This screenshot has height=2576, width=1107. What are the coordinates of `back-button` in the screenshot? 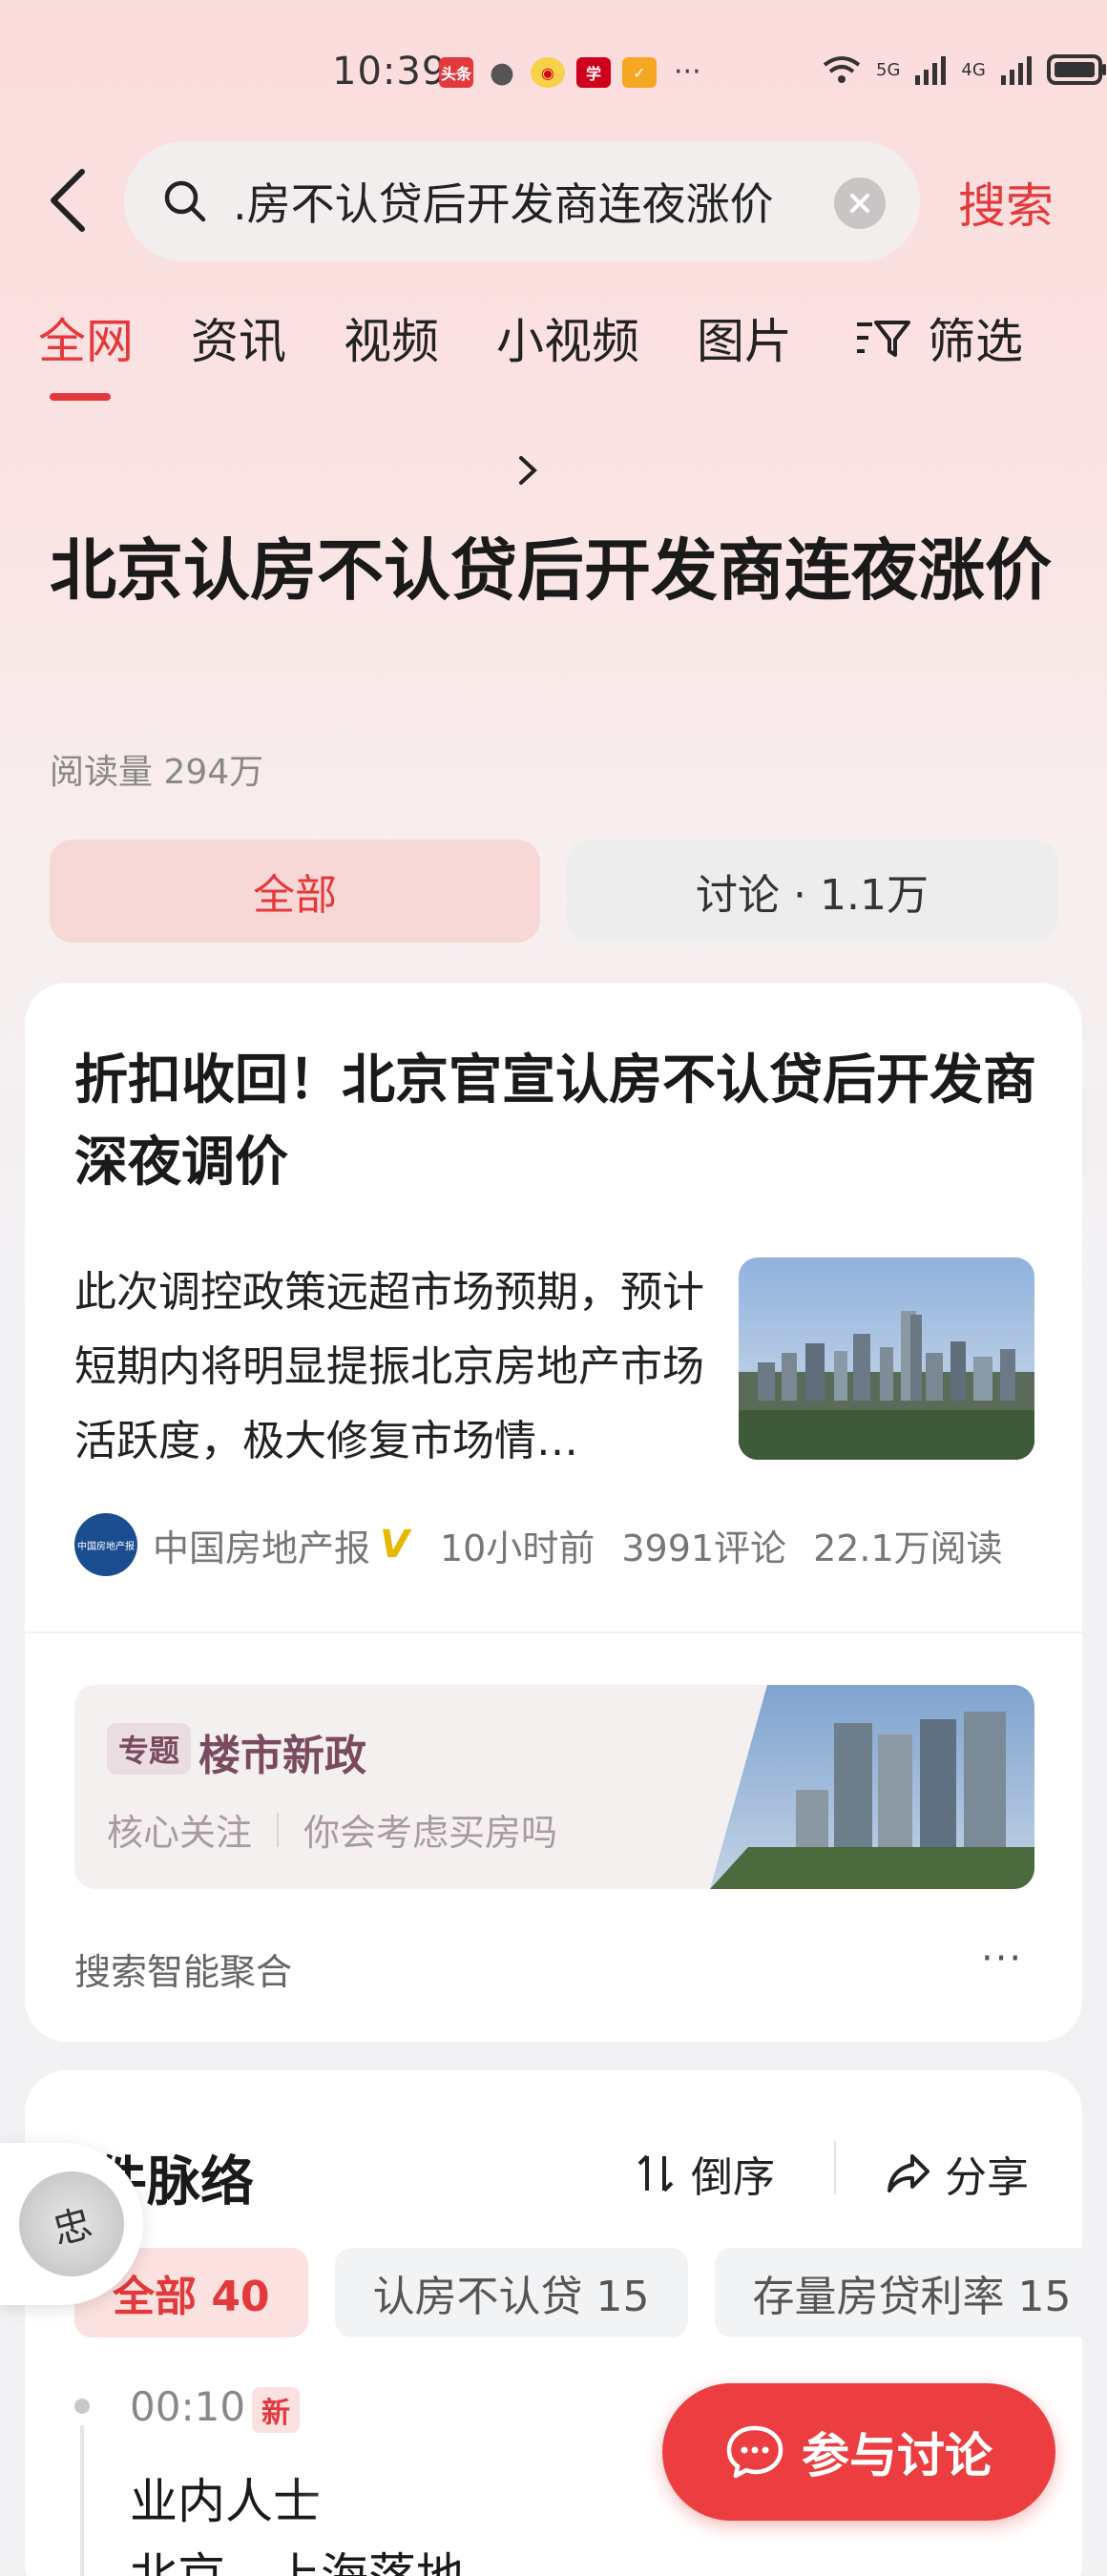 It's located at (75, 200).